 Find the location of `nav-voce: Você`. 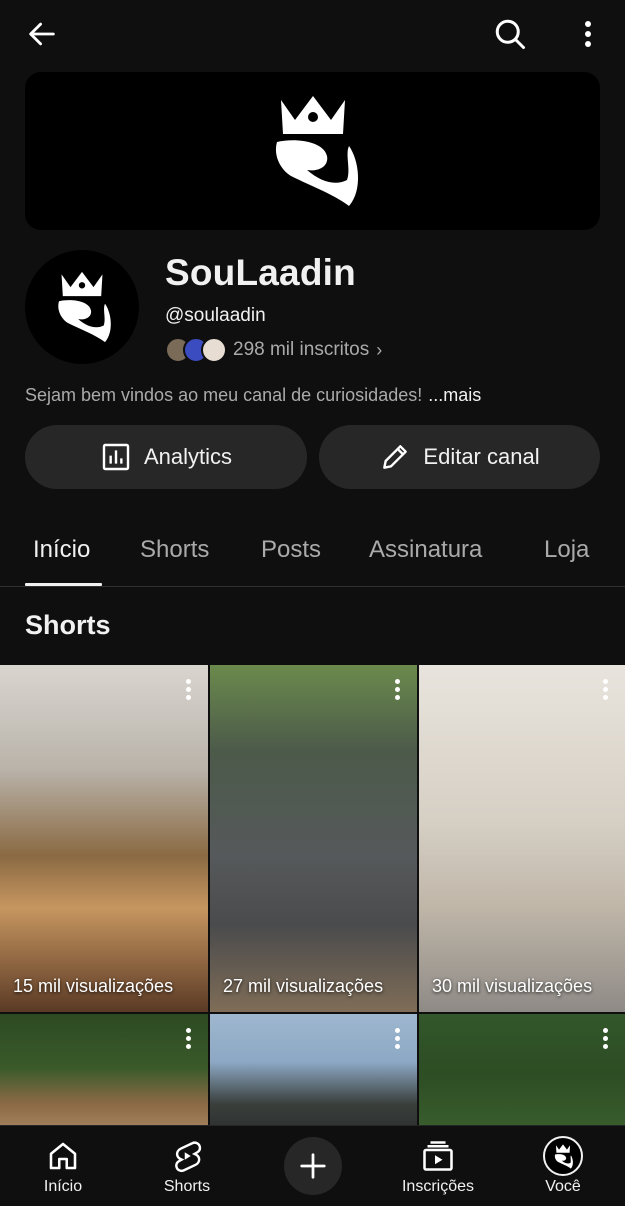

nav-voce: Você is located at coordinates (563, 1166).